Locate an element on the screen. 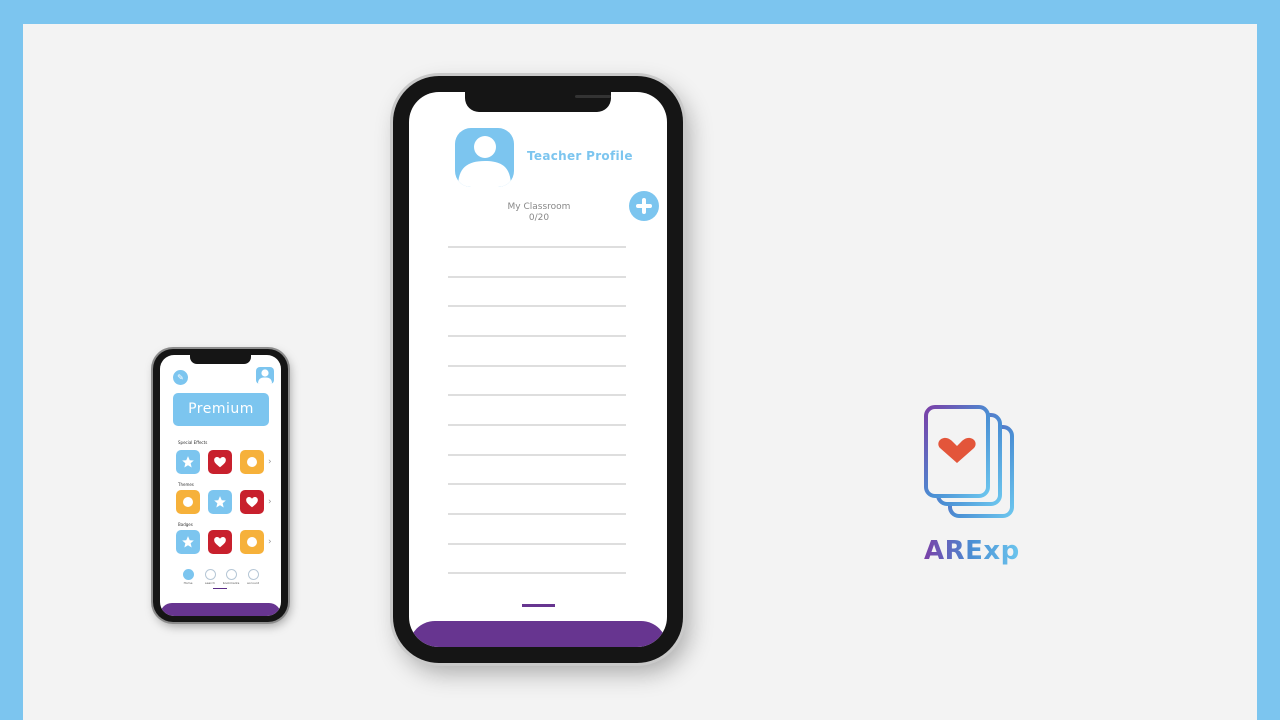 The width and height of the screenshot is (1280, 720). brand-logo: ARExp is located at coordinates (969, 490).